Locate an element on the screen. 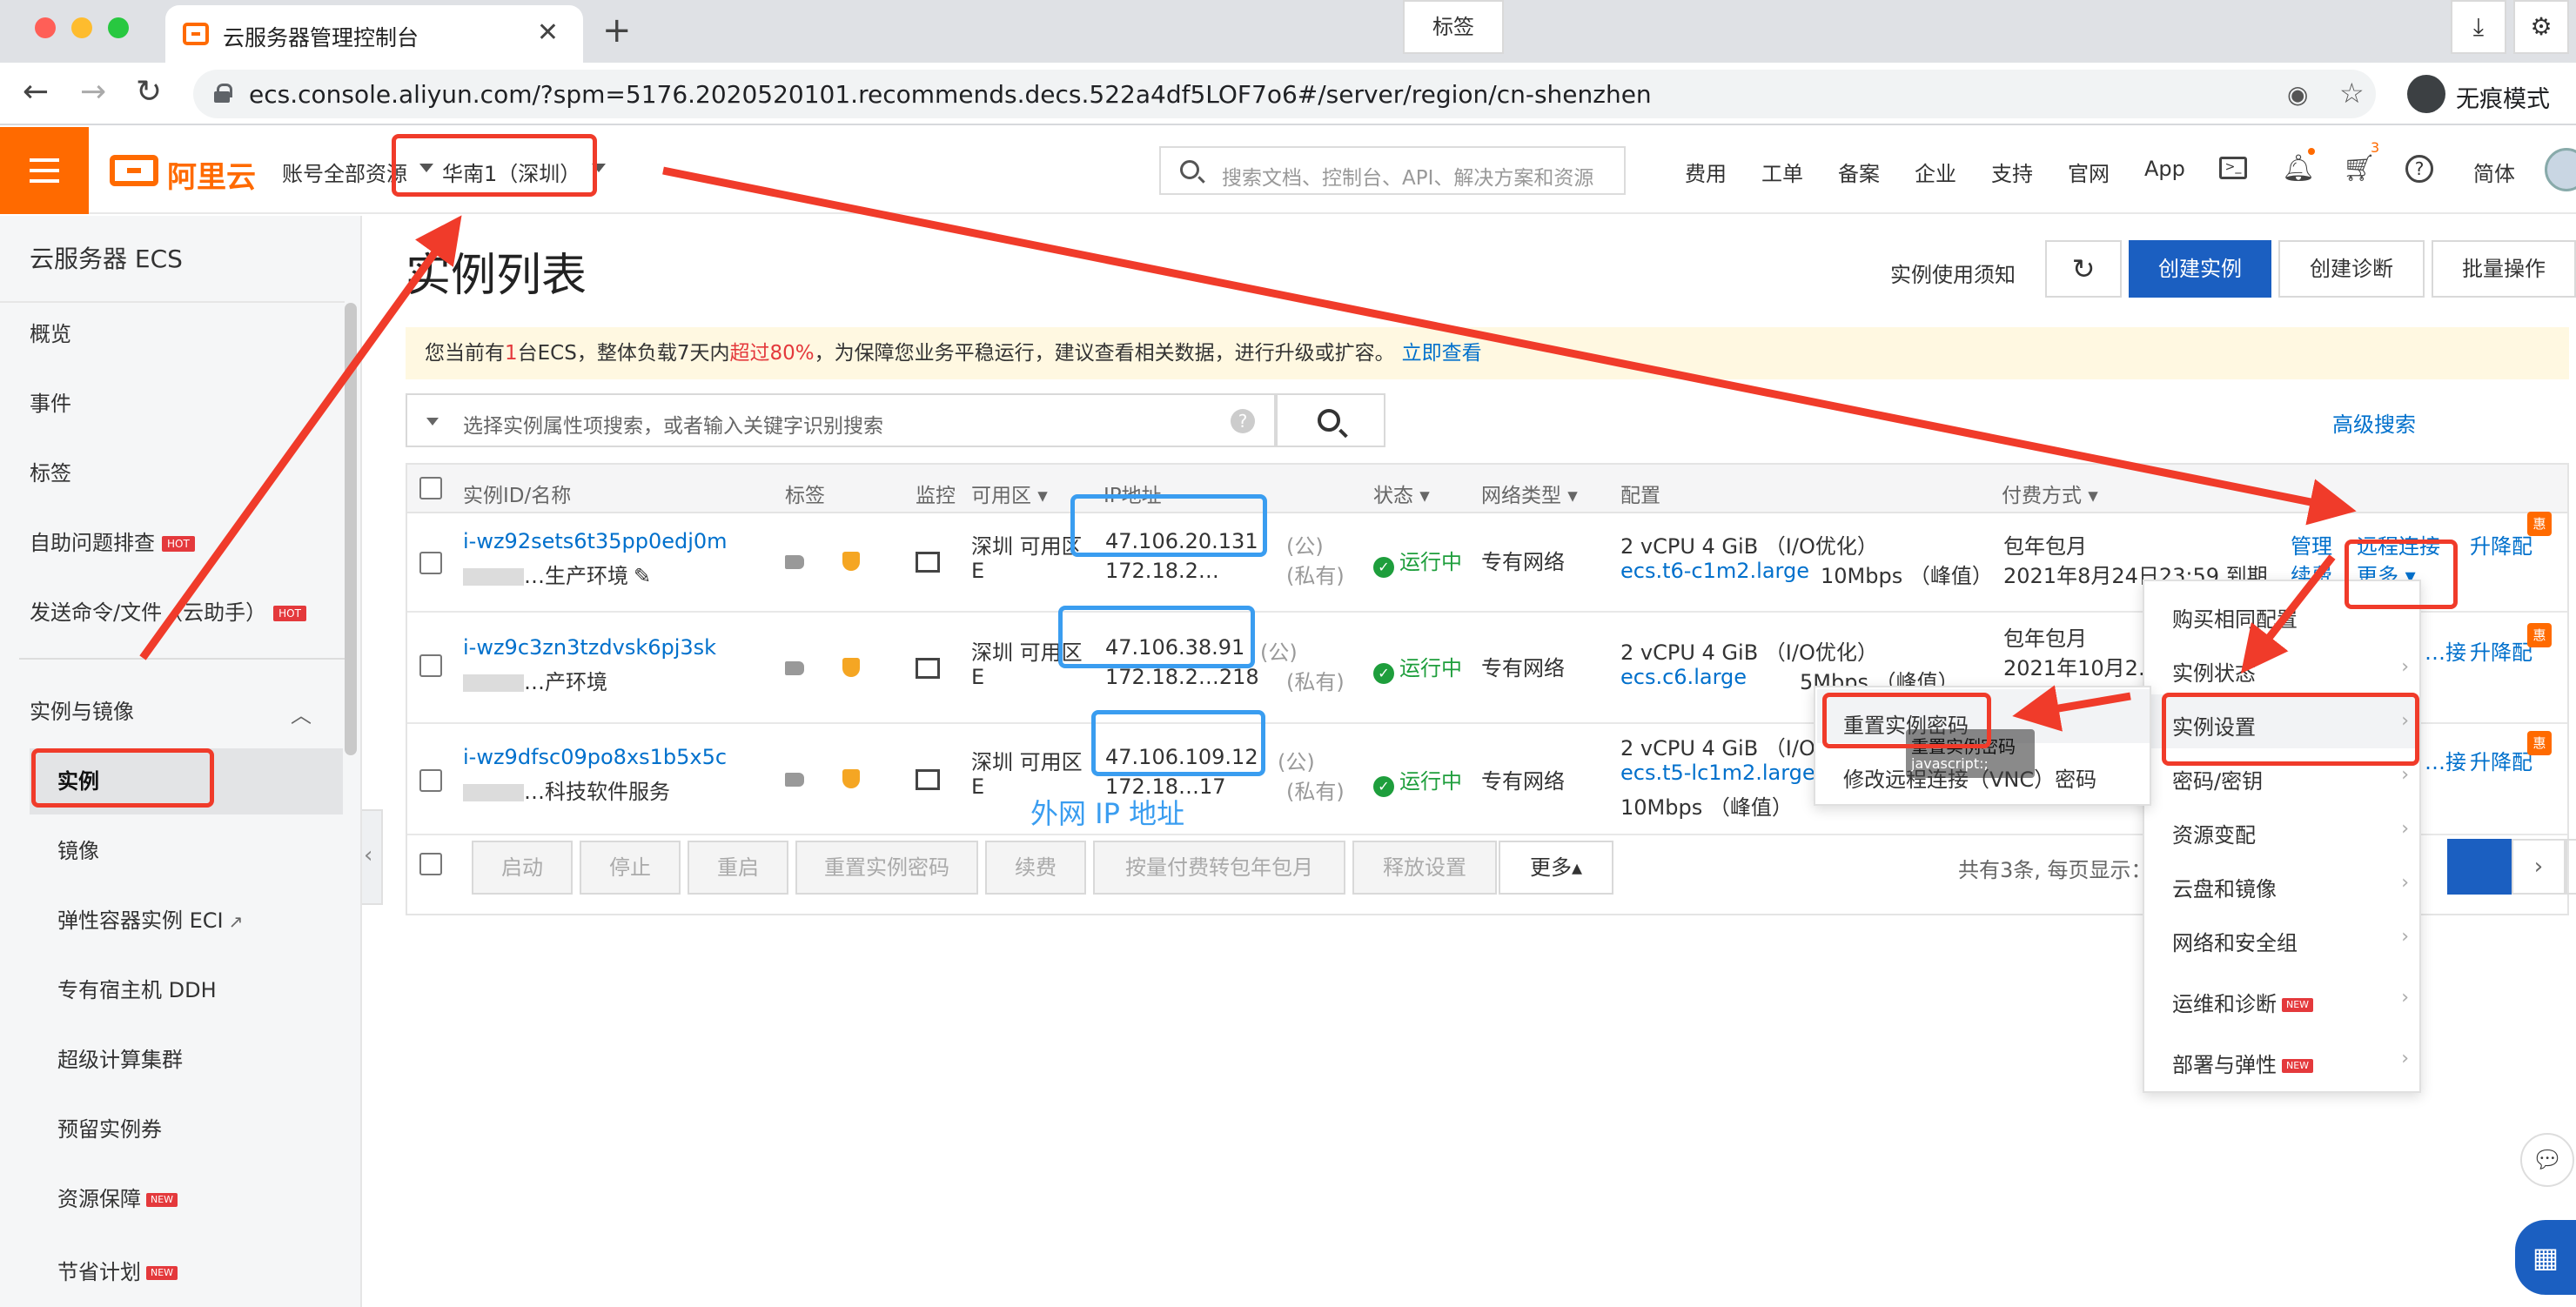 The width and height of the screenshot is (2576, 1307). forward-icon: → is located at coordinates (93, 92).